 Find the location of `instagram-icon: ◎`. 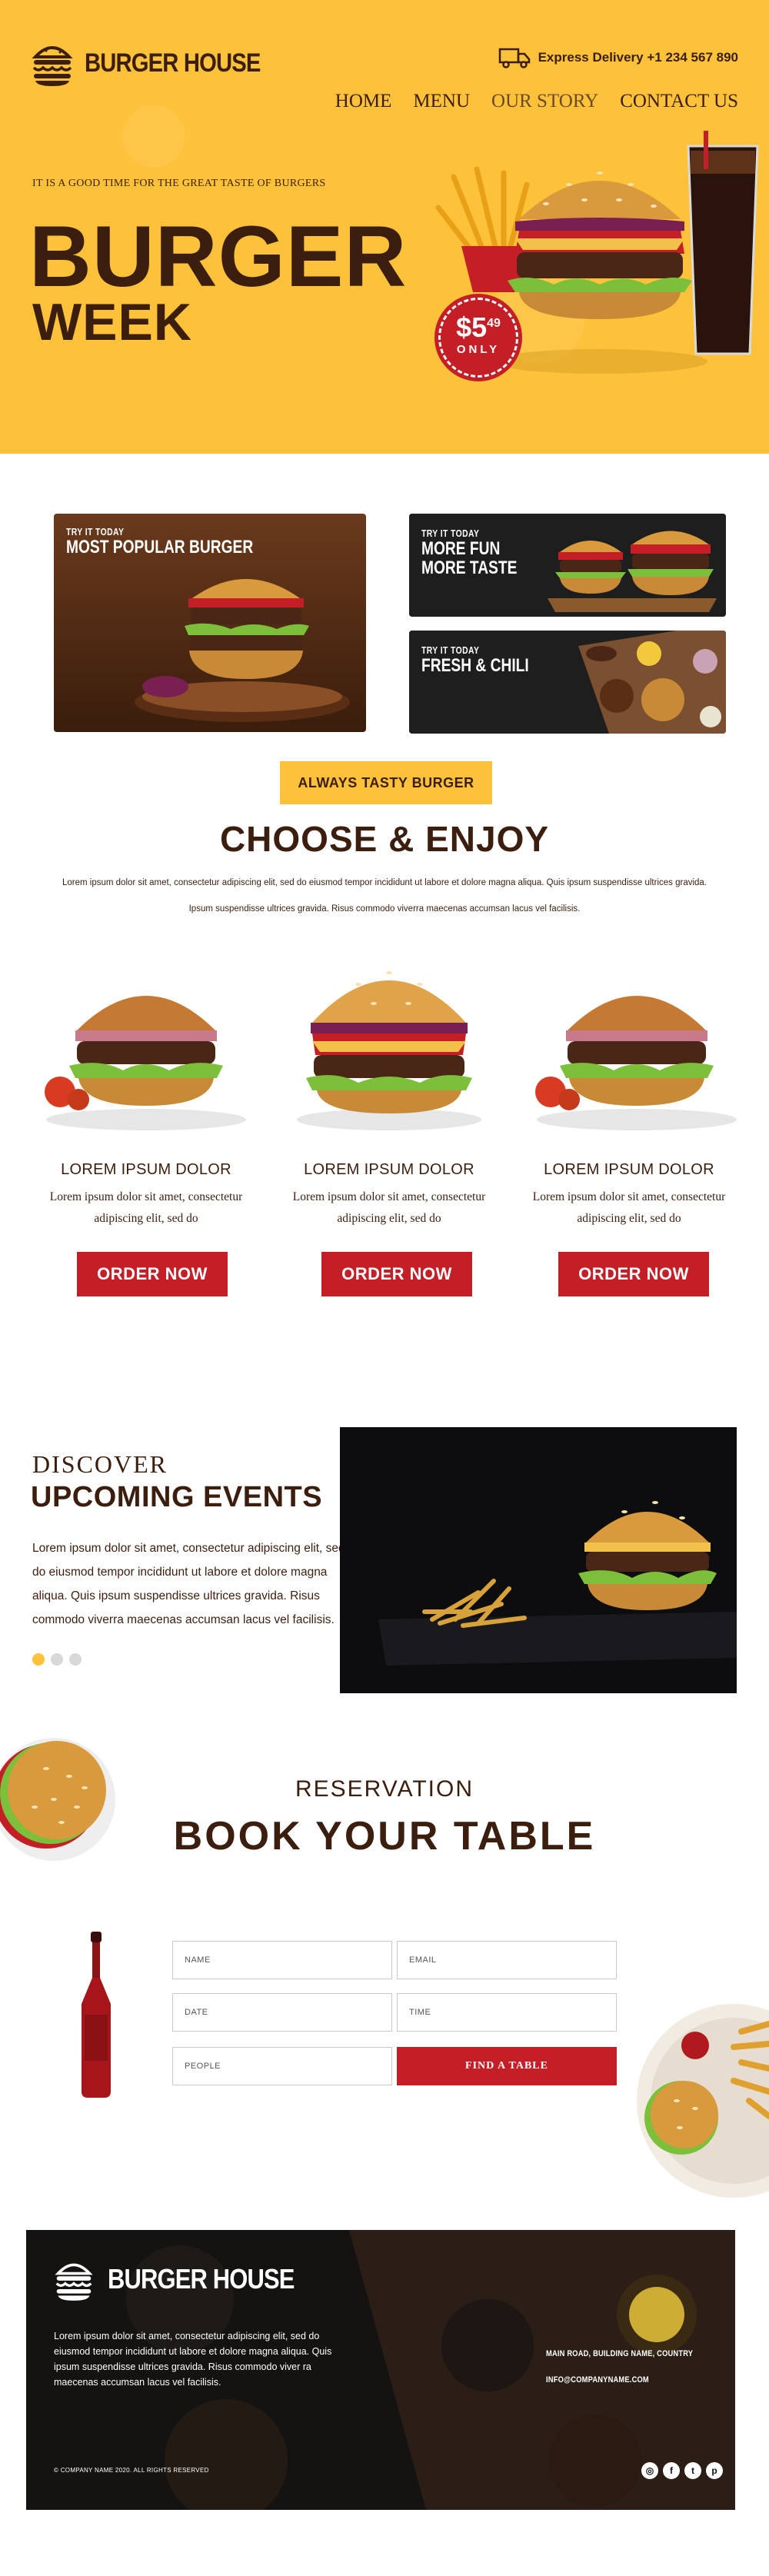

instagram-icon: ◎ is located at coordinates (649, 2470).